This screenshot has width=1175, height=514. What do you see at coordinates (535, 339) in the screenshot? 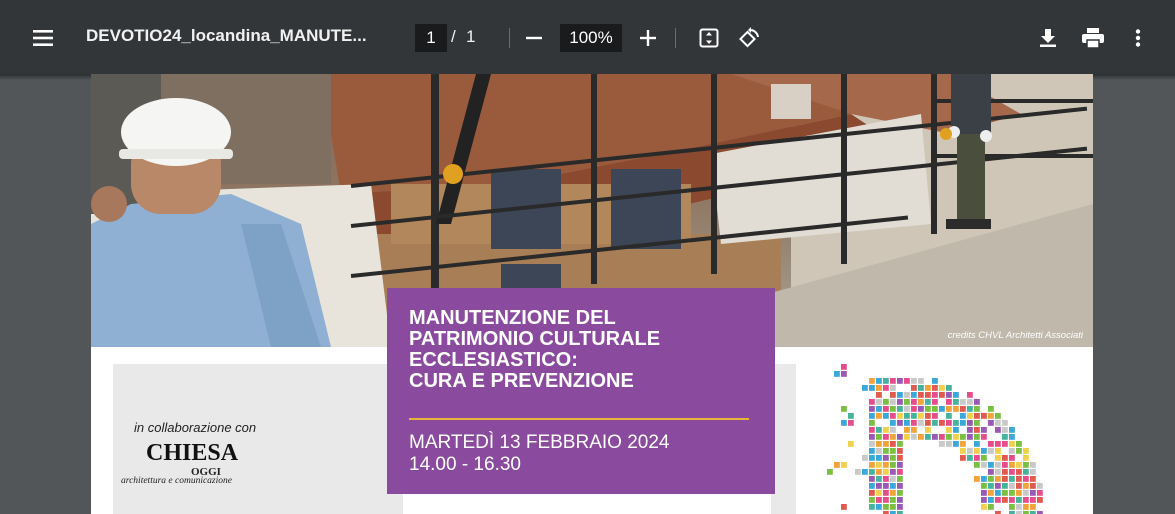
I see `event-title-line: PATRIMONIO CULTURALE` at bounding box center [535, 339].